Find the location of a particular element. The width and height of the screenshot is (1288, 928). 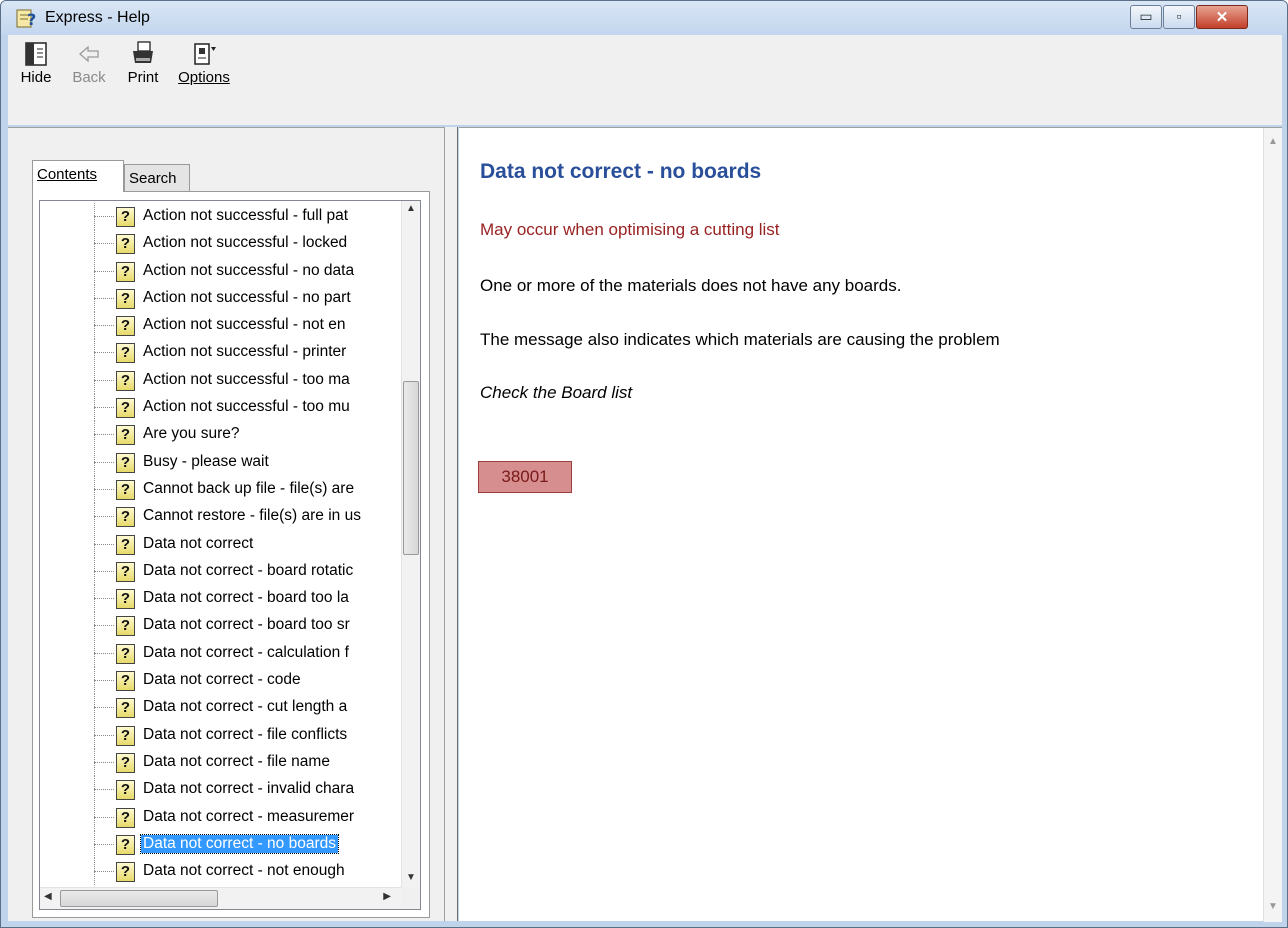

back-label: Back is located at coordinates (89, 77).